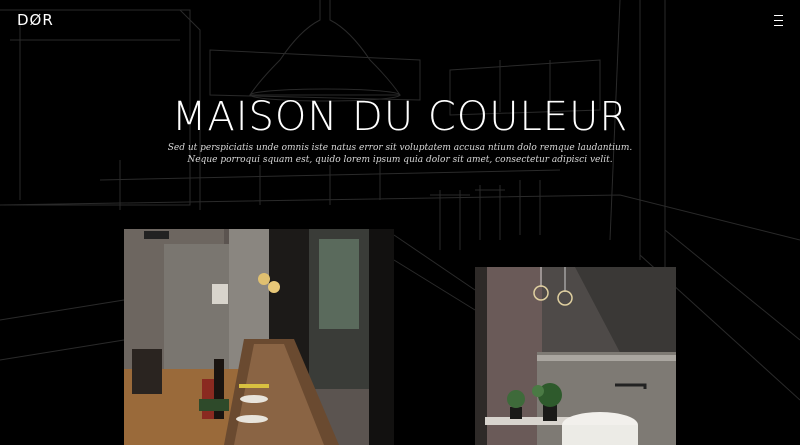 This screenshot has width=800, height=445. What do you see at coordinates (779, 20) in the screenshot?
I see `hamburger-menu-icon` at bounding box center [779, 20].